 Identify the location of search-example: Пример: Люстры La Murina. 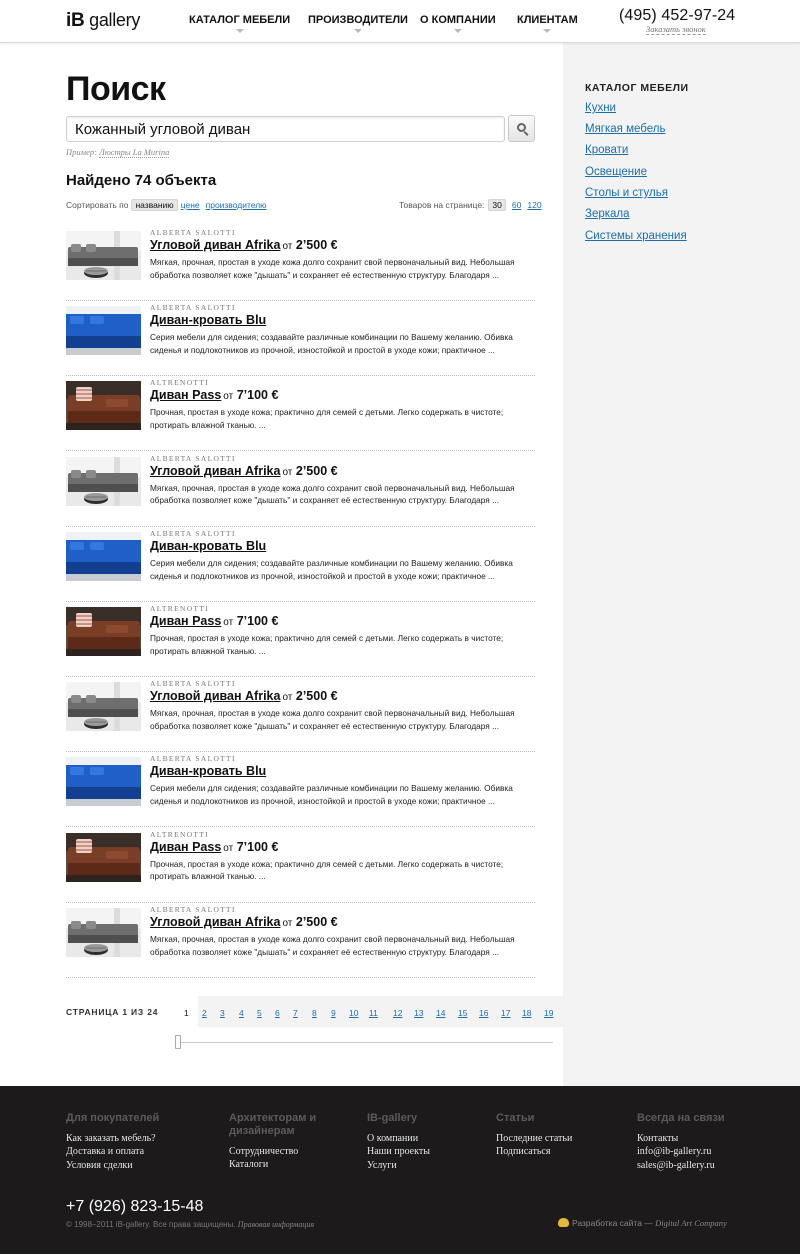
(118, 152).